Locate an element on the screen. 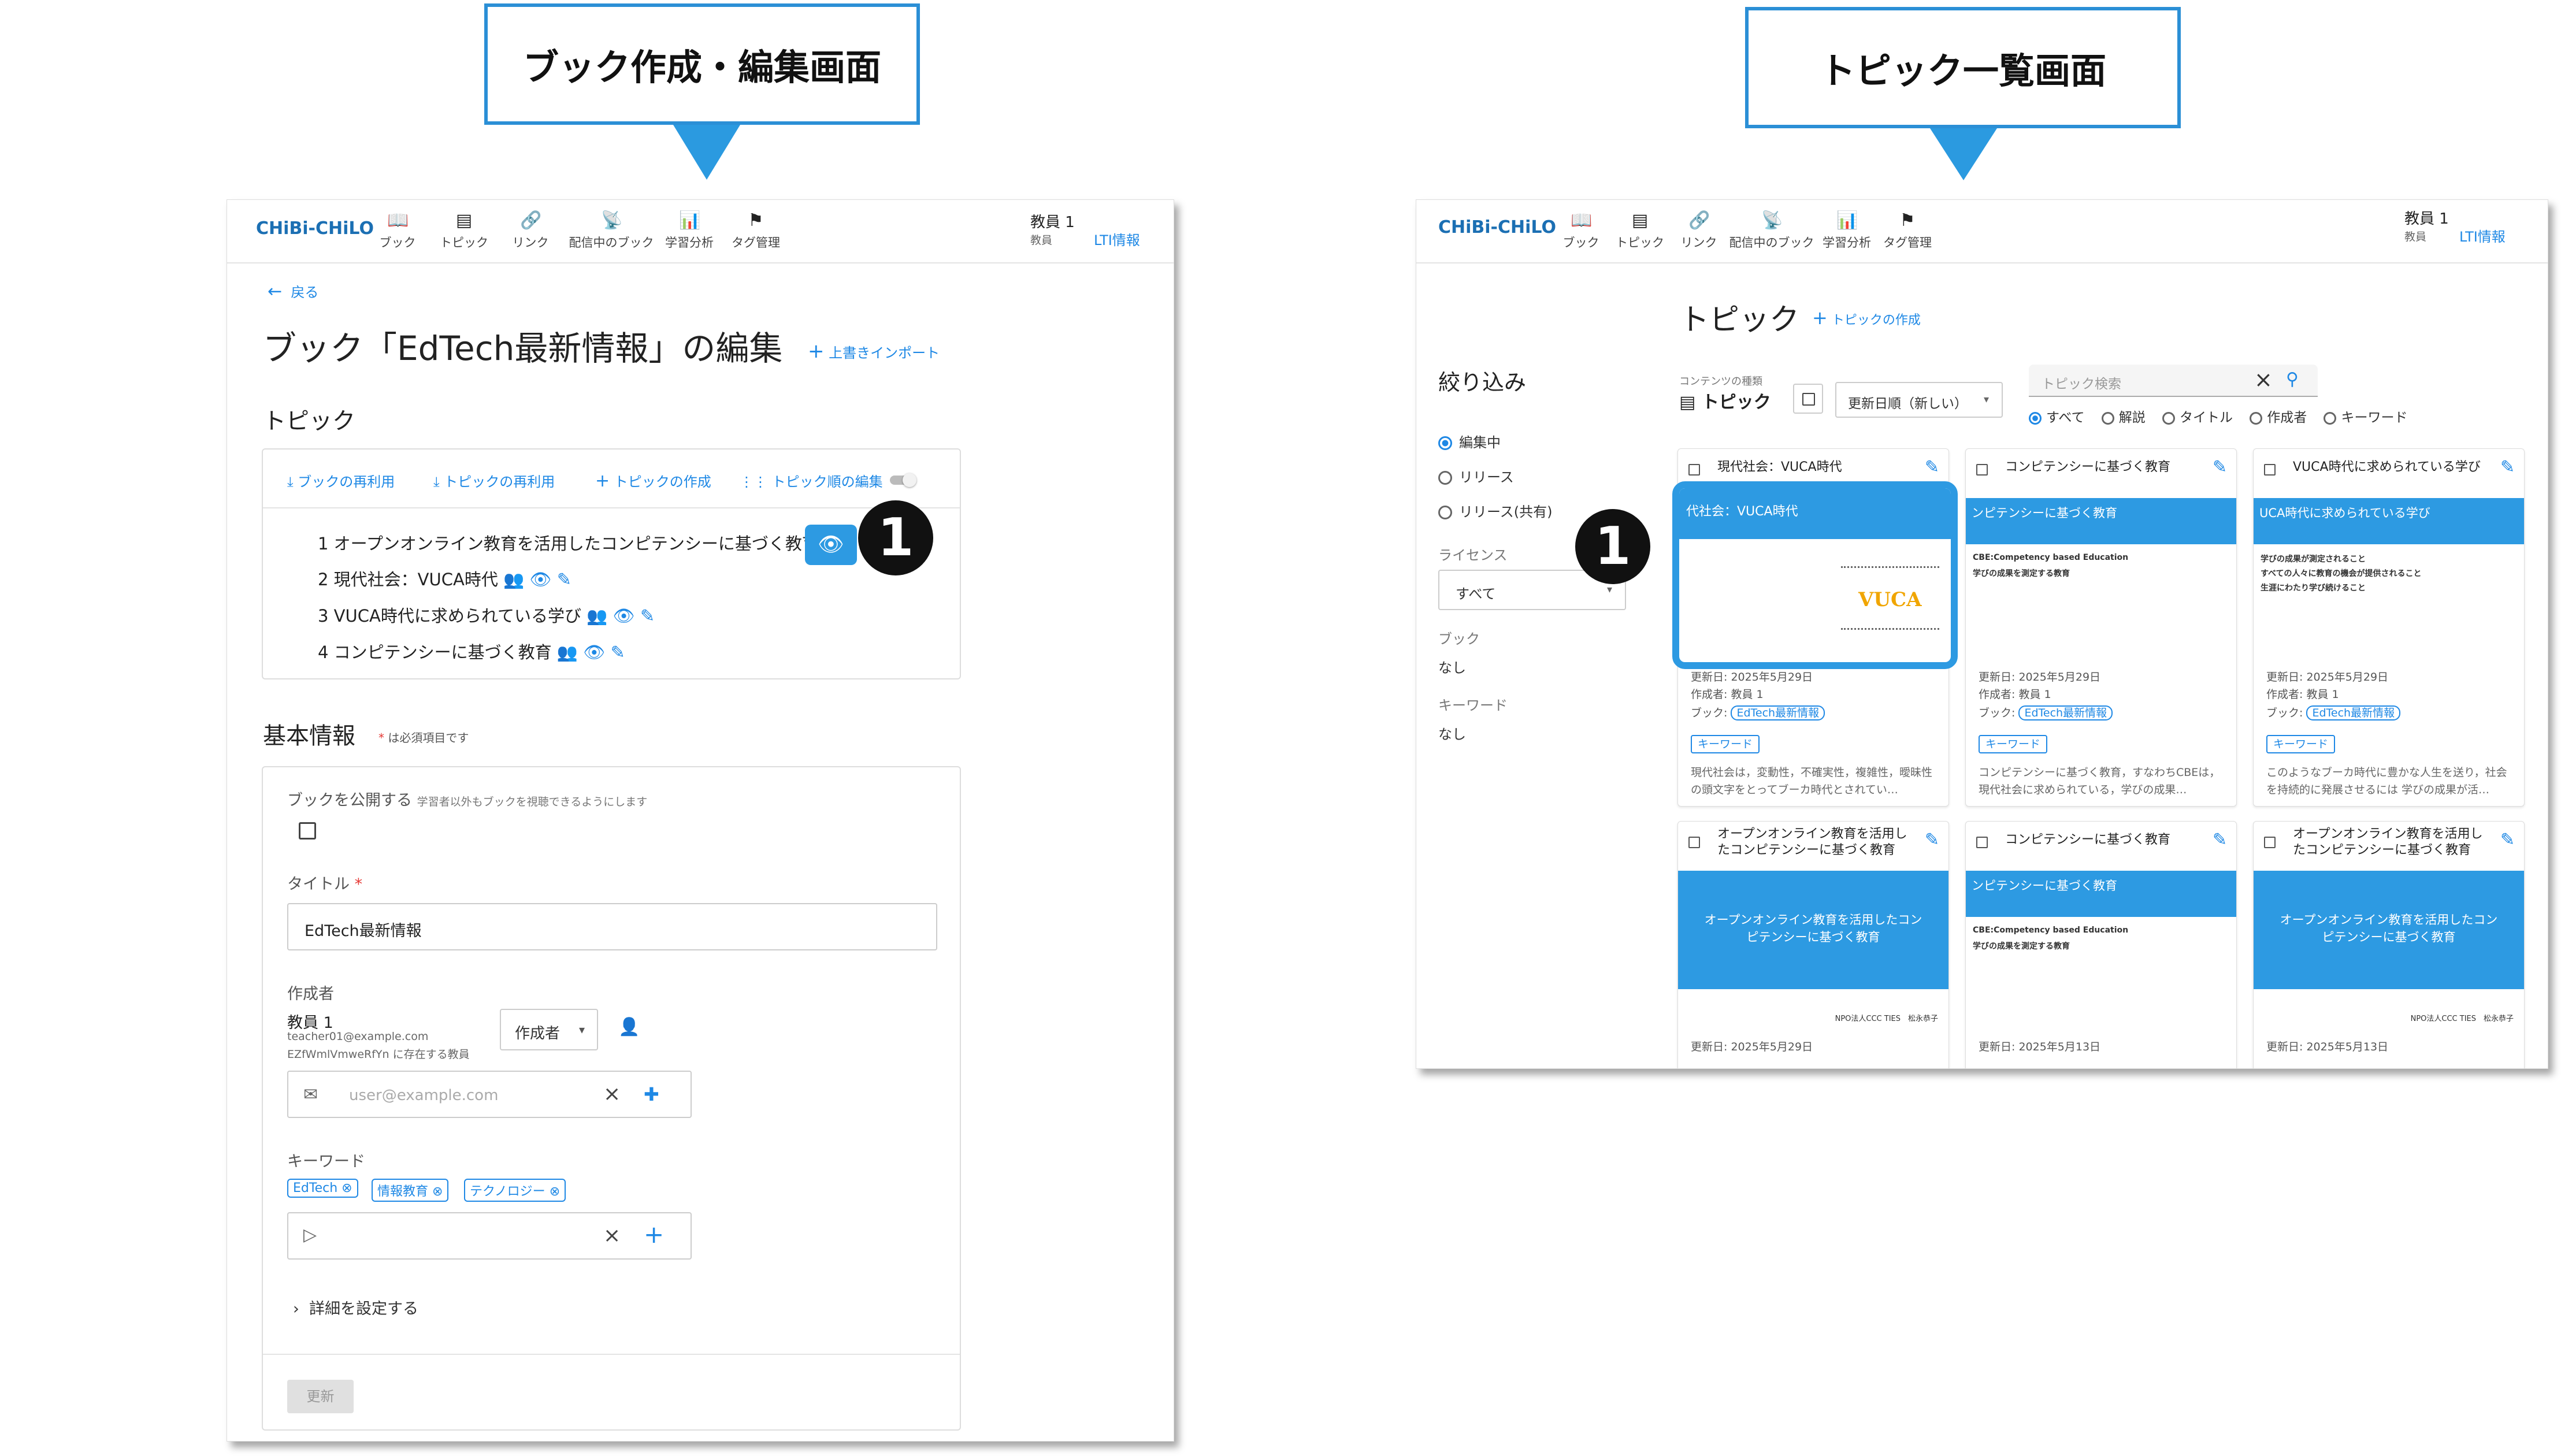 This screenshot has width=2561, height=1456. select-all-checkbox is located at coordinates (1808, 399).